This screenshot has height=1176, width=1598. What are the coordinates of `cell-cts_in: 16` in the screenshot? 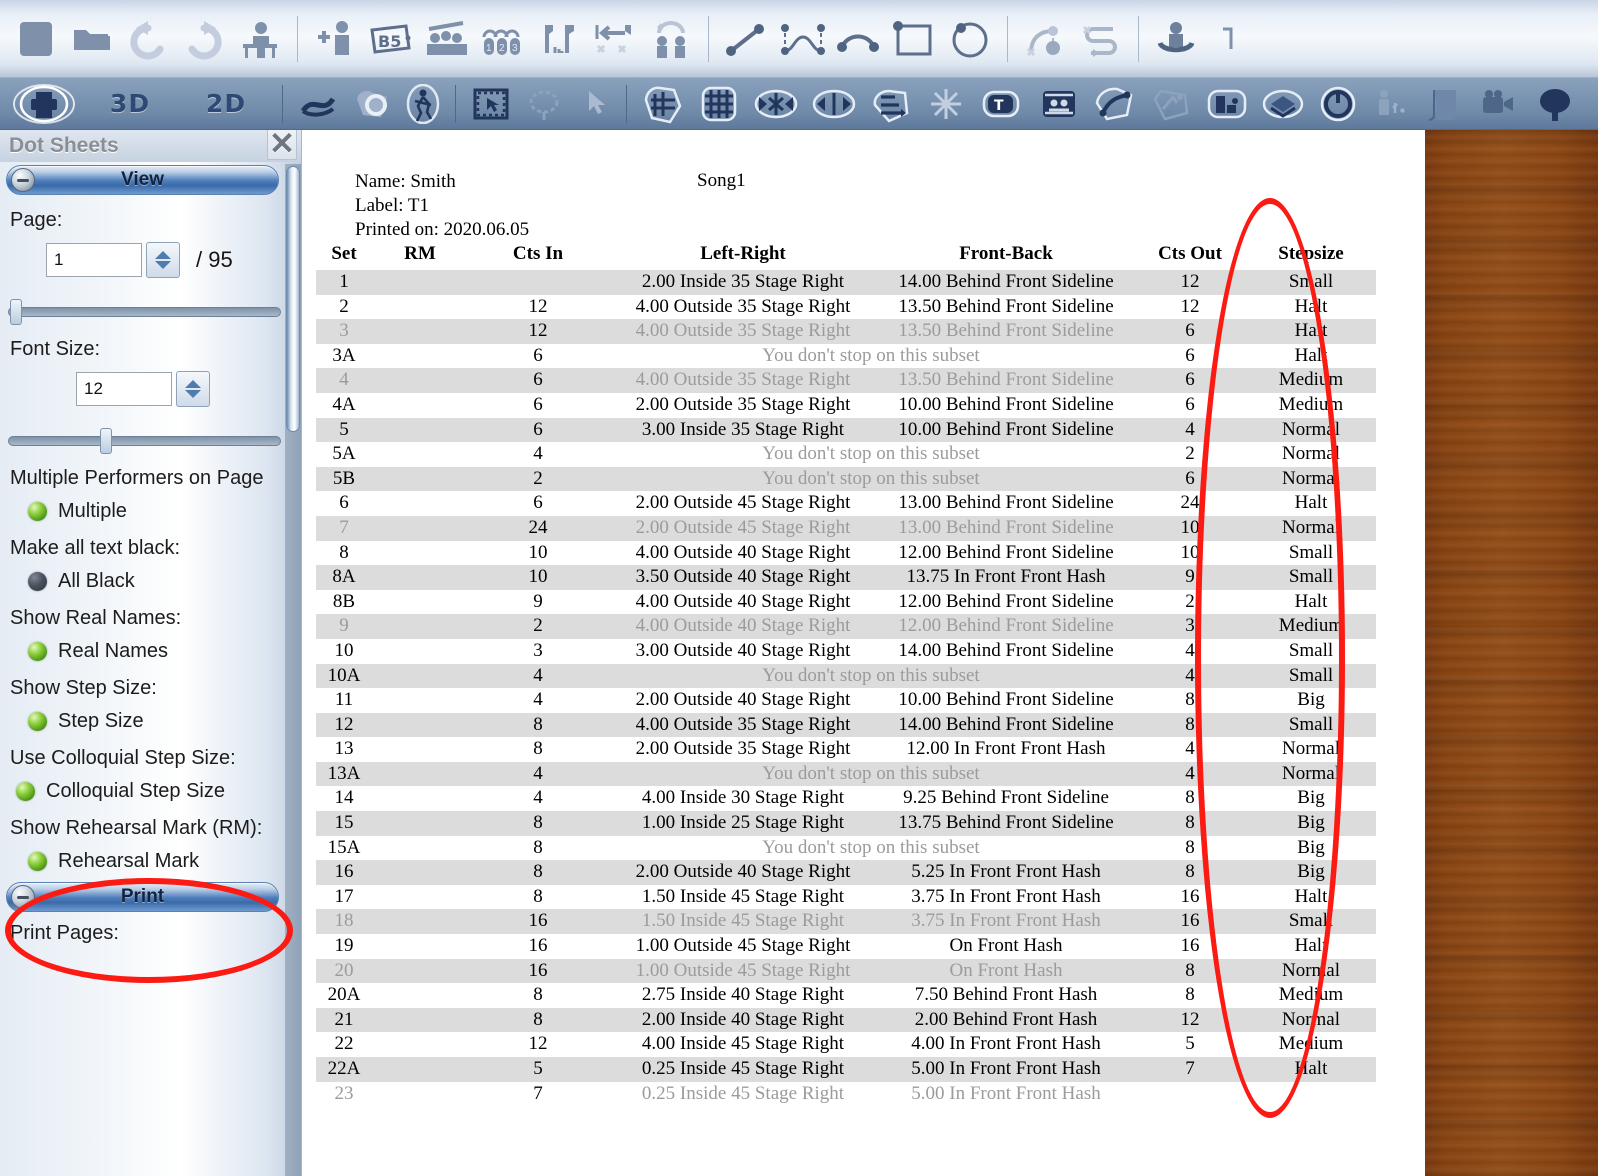 It's located at (538, 946).